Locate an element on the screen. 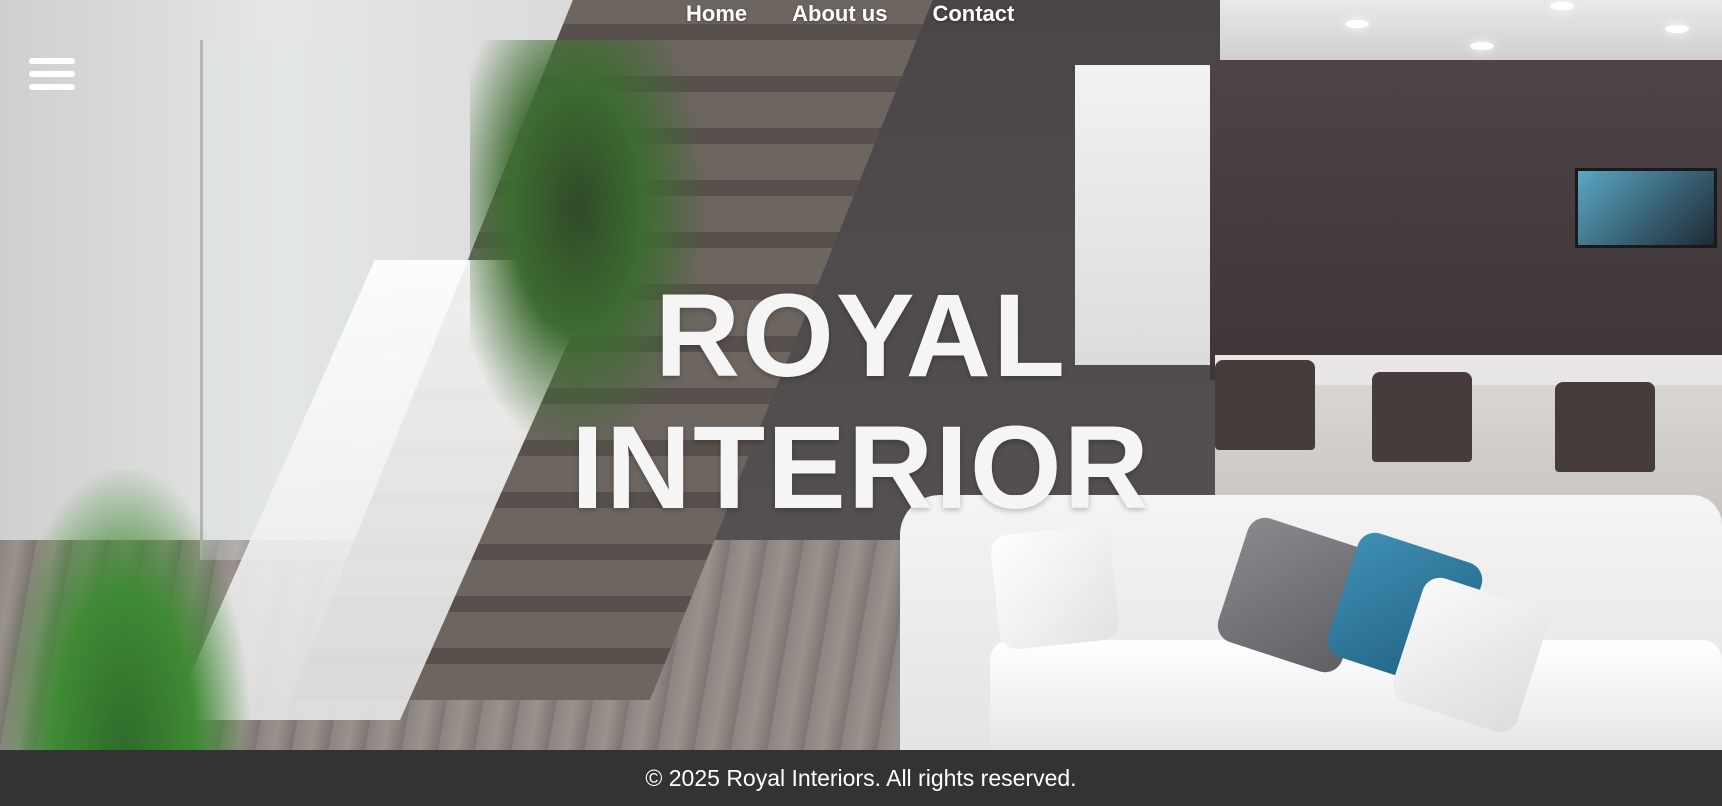 The image size is (1722, 806). hero-title-line1: ROYAL is located at coordinates (861, 336).